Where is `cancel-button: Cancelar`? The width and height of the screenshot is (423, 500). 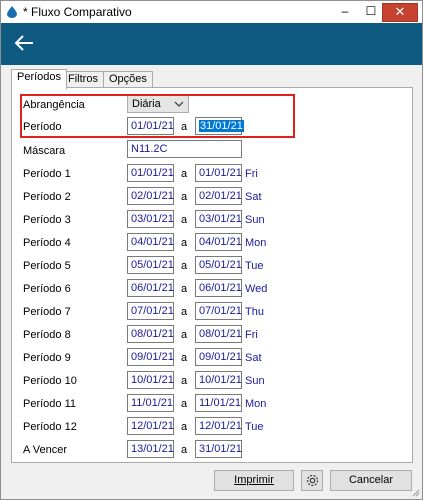
cancel-button: Cancelar is located at coordinates (371, 480).